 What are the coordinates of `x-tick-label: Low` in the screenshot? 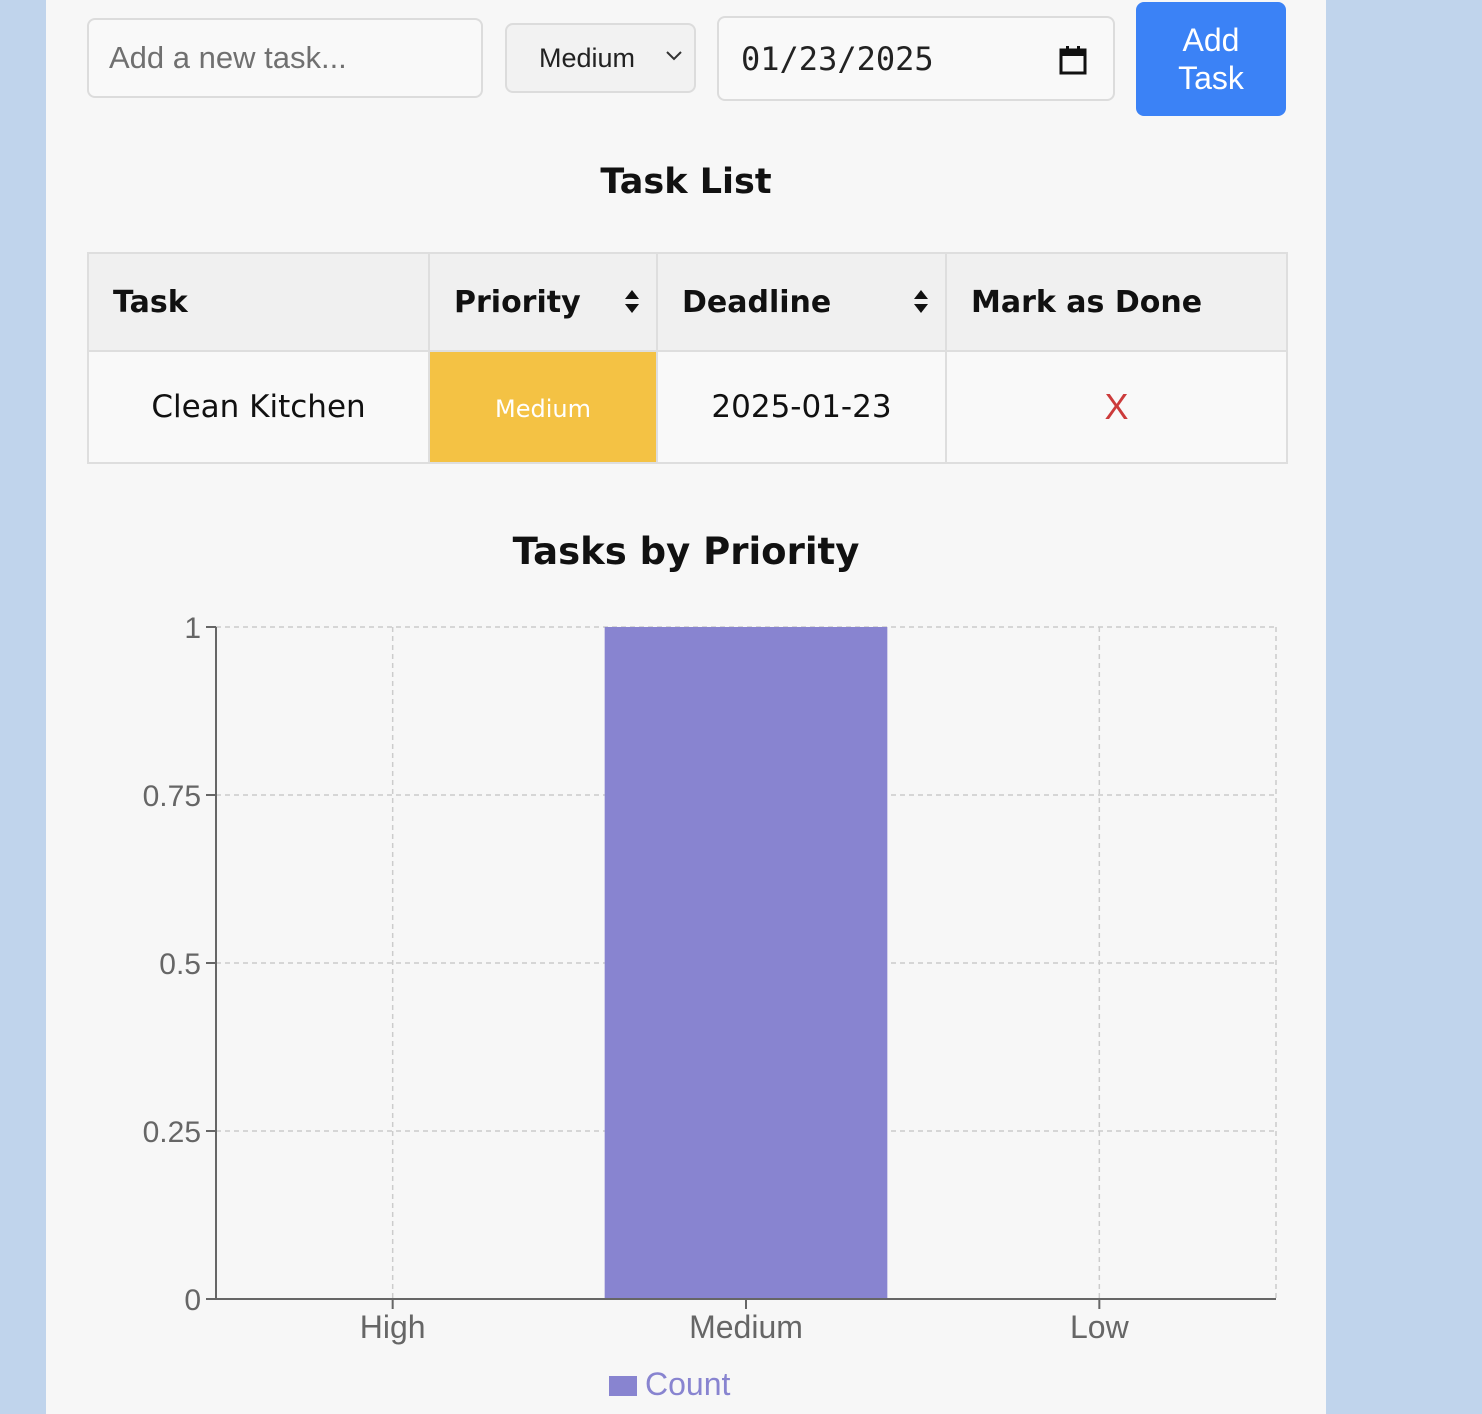 It's located at (1100, 1327).